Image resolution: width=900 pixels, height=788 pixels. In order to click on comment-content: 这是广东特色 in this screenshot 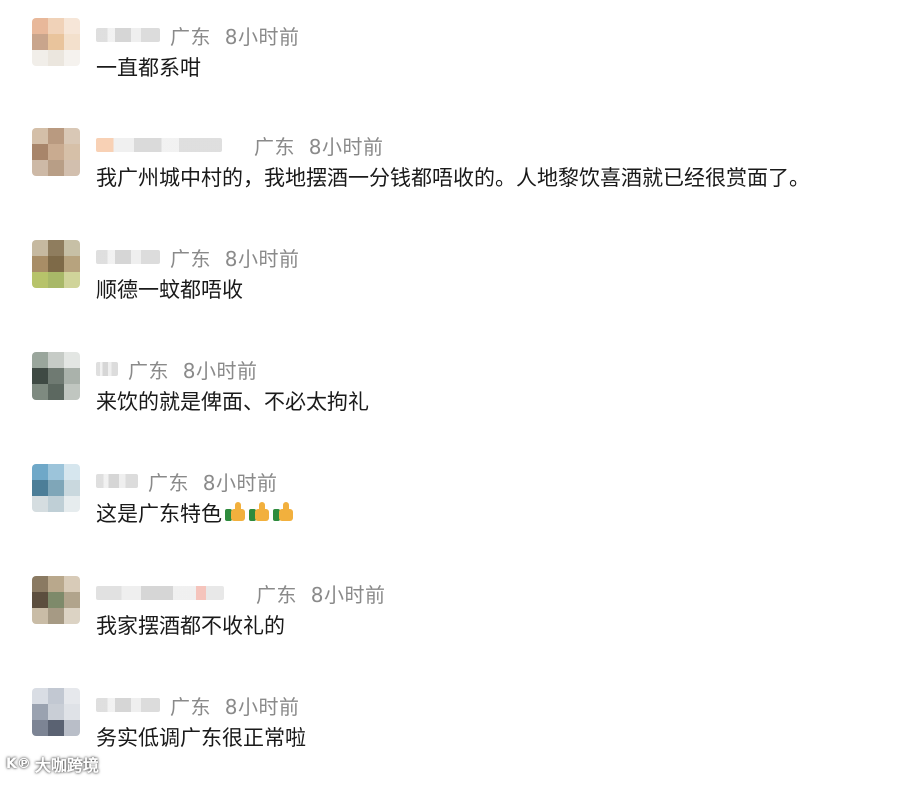, I will do `click(195, 513)`.